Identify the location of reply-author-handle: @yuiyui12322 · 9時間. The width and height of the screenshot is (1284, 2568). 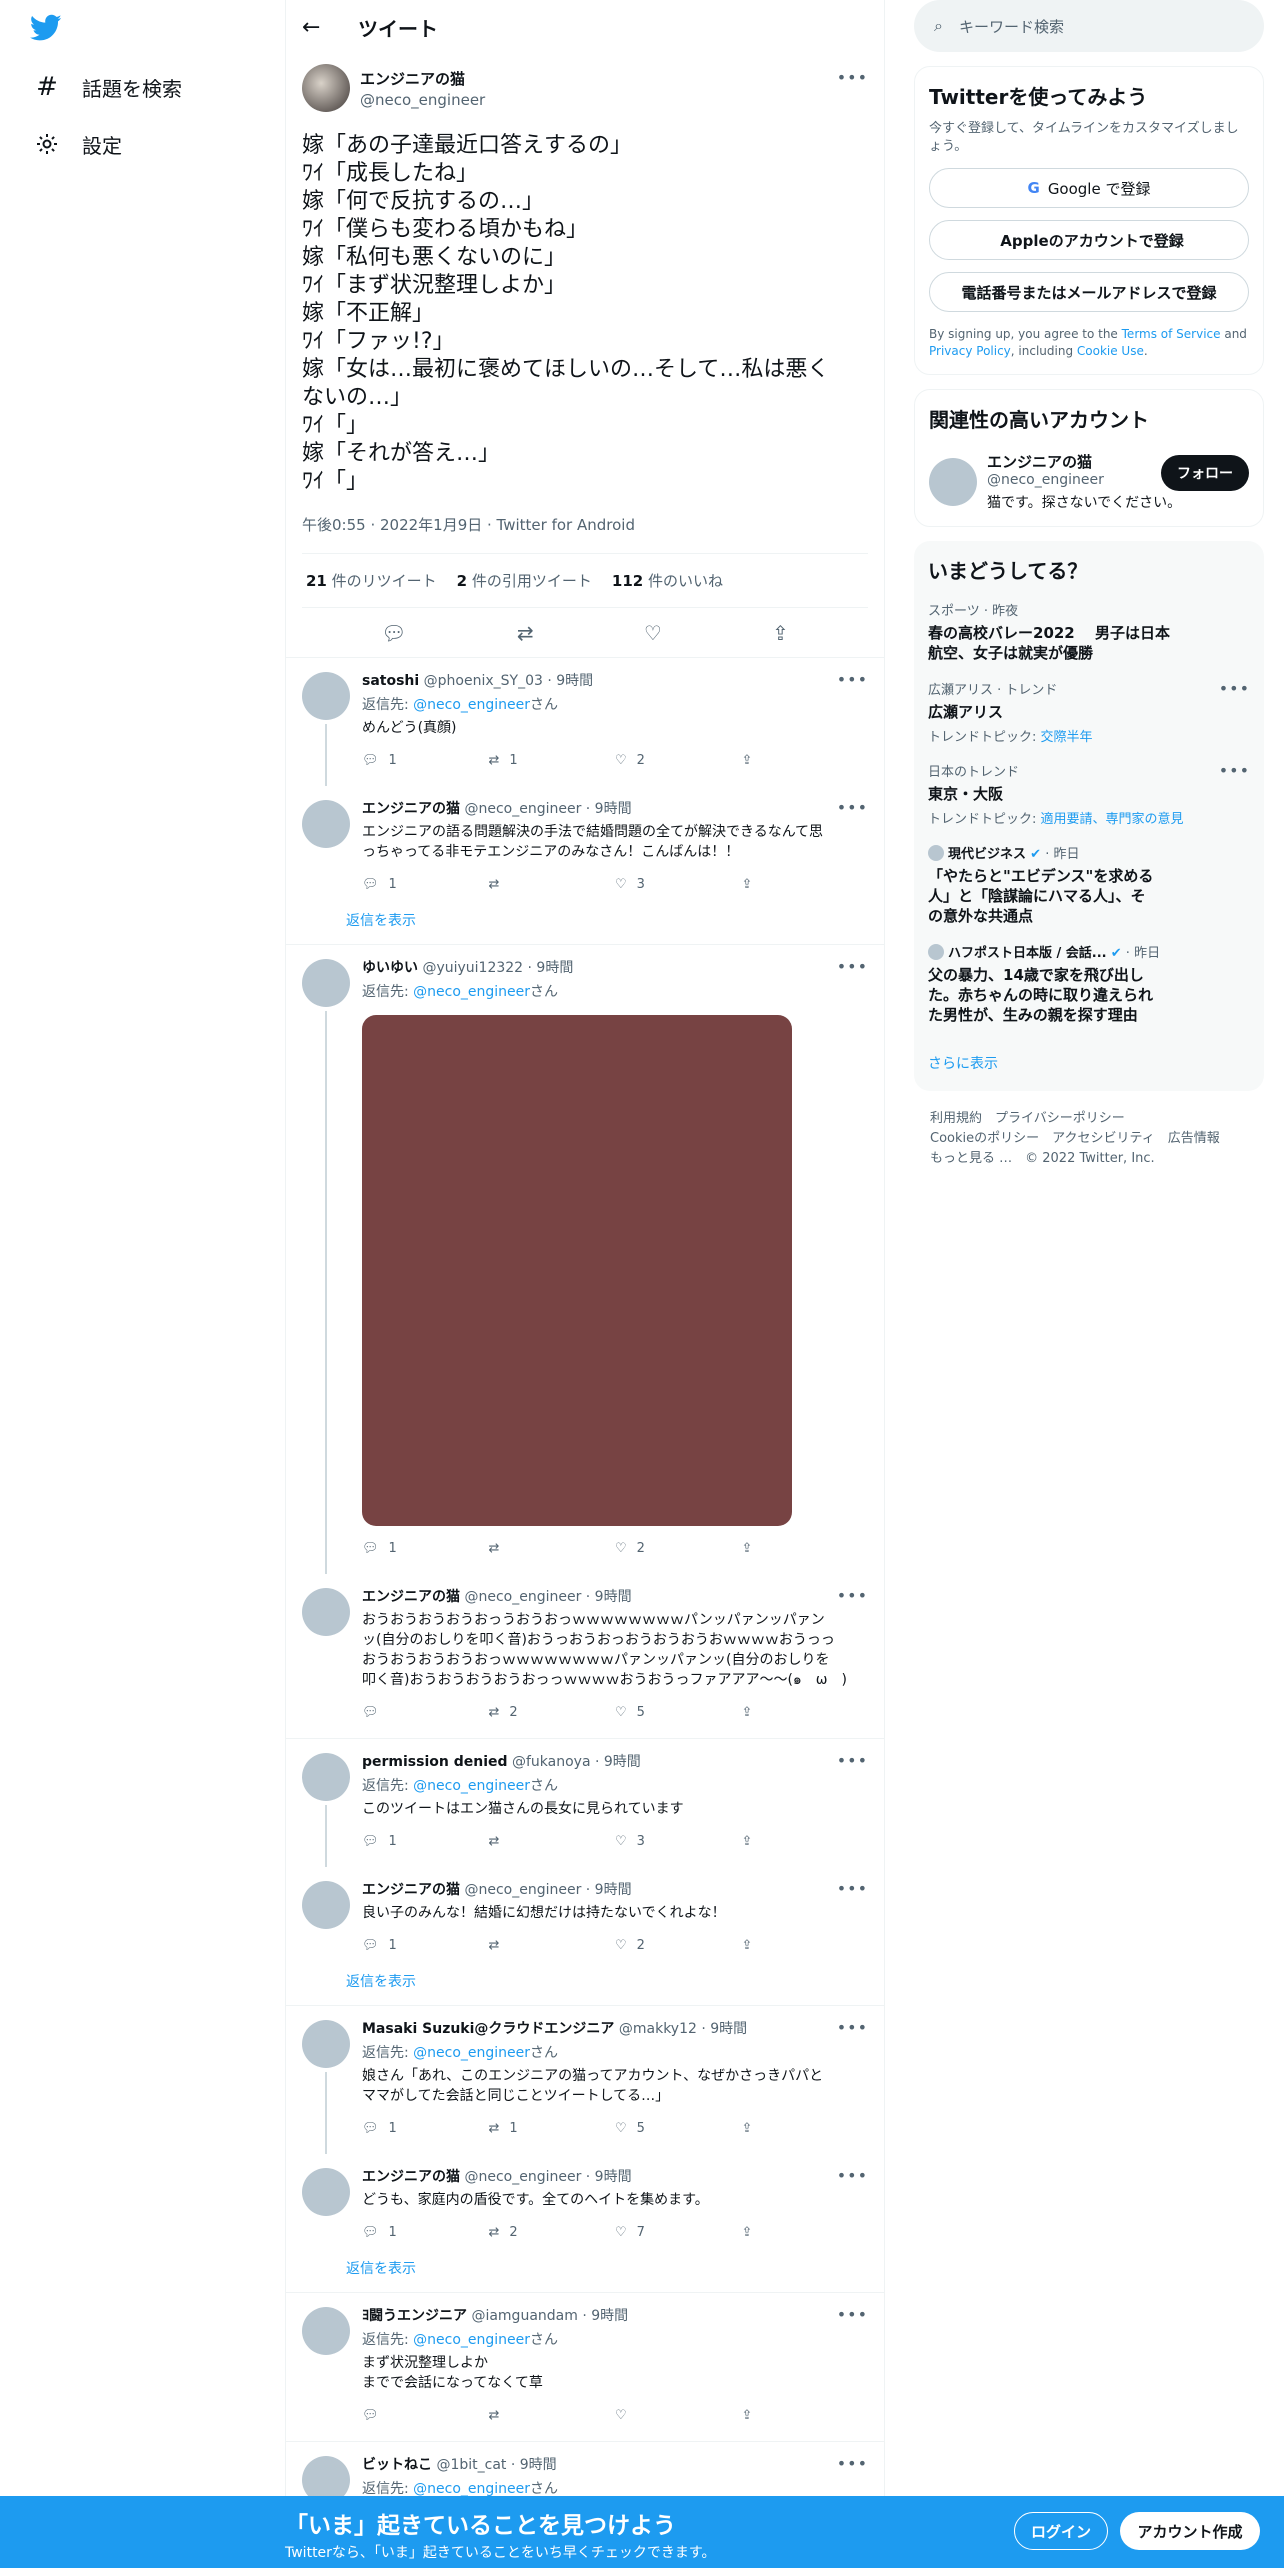
(497, 968).